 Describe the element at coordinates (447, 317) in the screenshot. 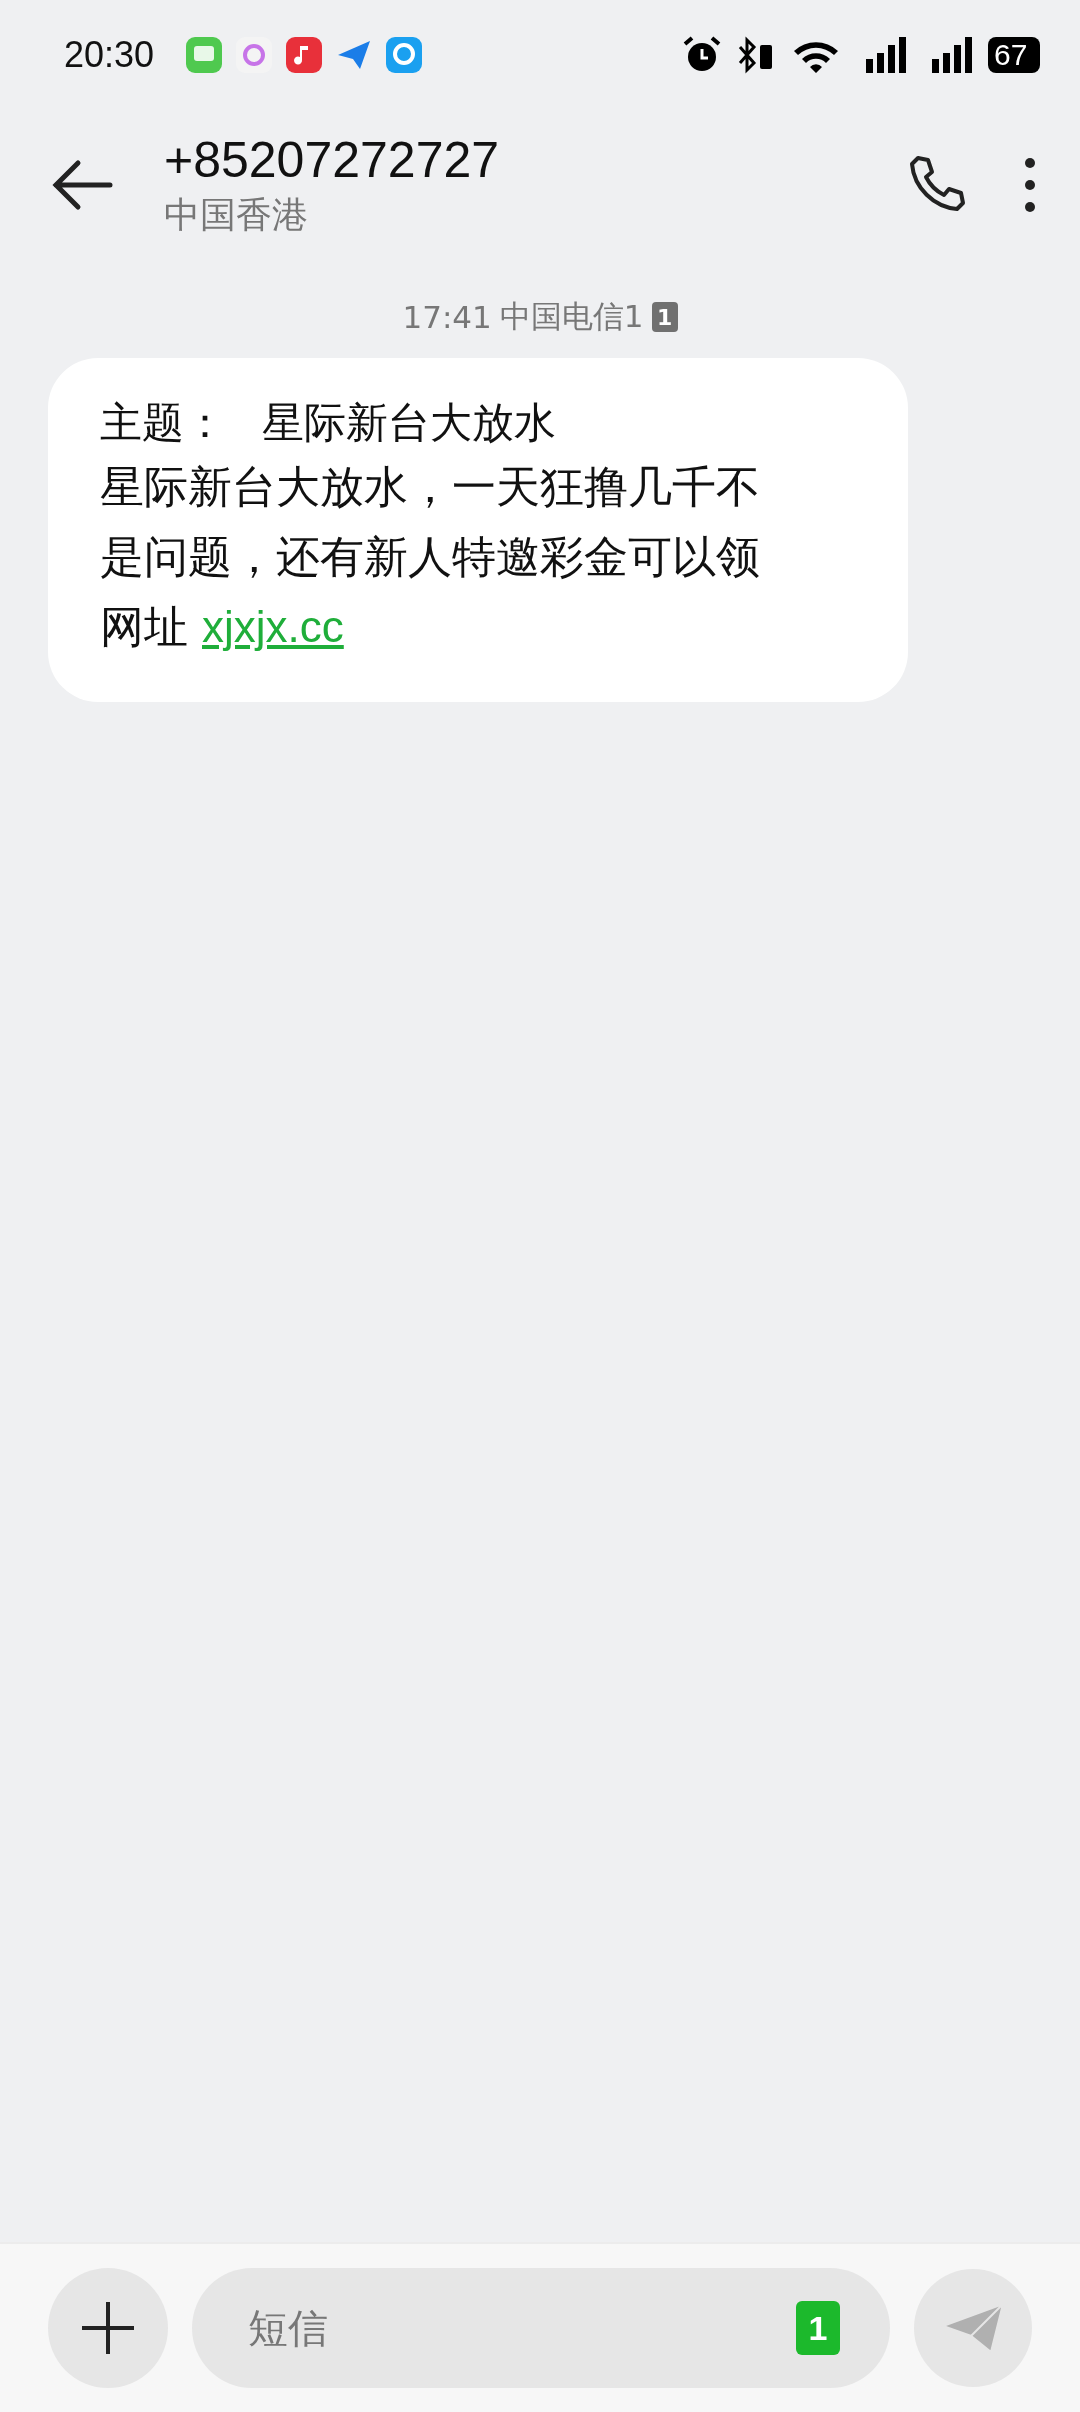

I see `message-timestamp: 17:41` at that location.